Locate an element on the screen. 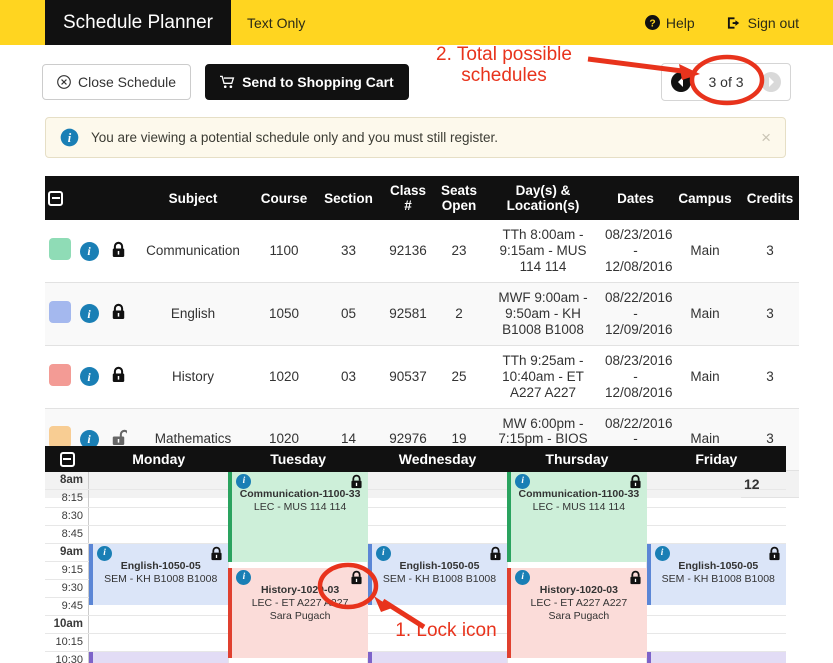 This screenshot has height=663, width=833. header-days-locations: Day(s) & Location(s) is located at coordinates (543, 198).